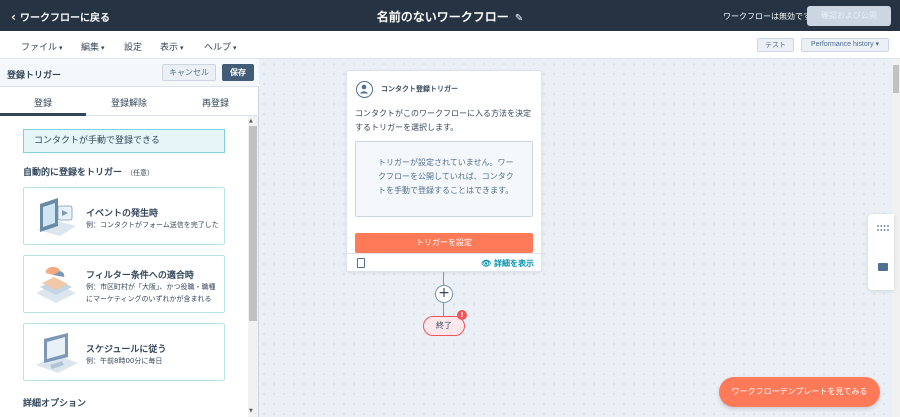 The height and width of the screenshot is (417, 900). I want to click on workflow-status: ワークフローは無効です, so click(767, 16).